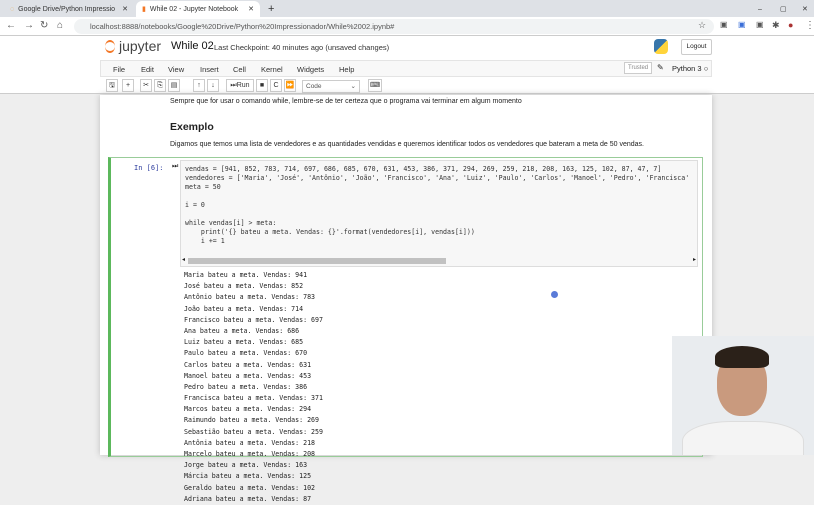  What do you see at coordinates (760, 9) in the screenshot?
I see `minimize-icon: –` at bounding box center [760, 9].